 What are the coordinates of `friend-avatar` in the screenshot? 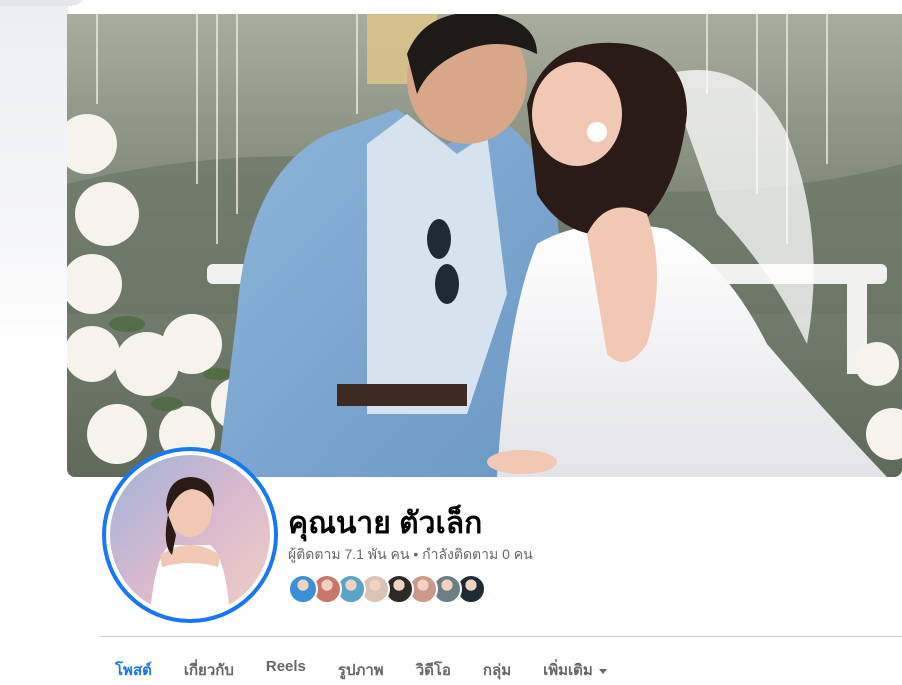 It's located at (303, 589).